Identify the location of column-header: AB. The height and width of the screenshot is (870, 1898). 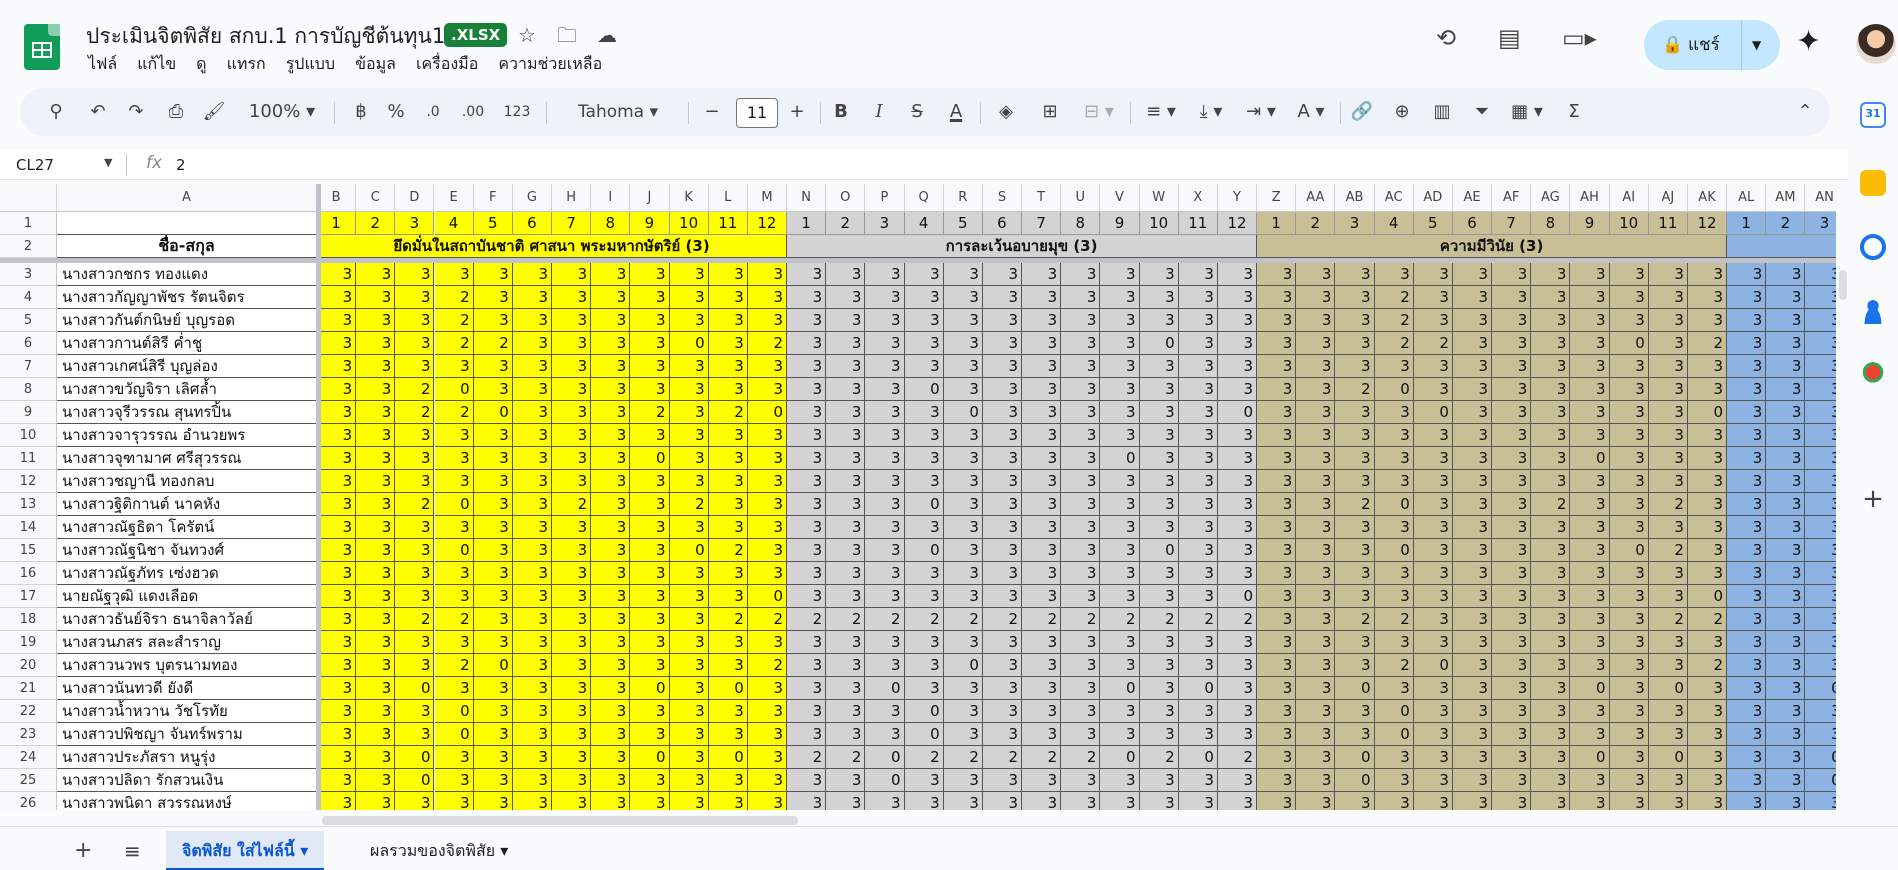
(1355, 198).